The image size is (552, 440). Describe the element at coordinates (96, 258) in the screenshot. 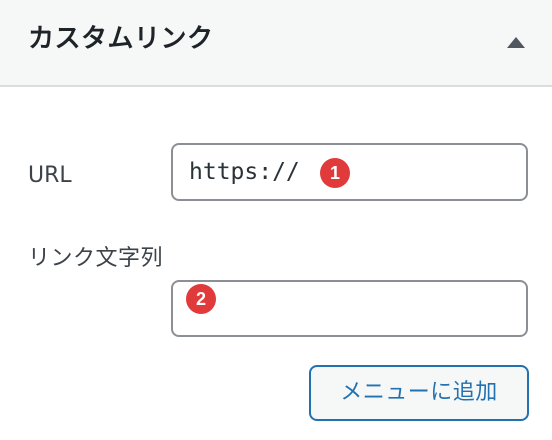

I see `link-text-label: リンク文字列` at that location.